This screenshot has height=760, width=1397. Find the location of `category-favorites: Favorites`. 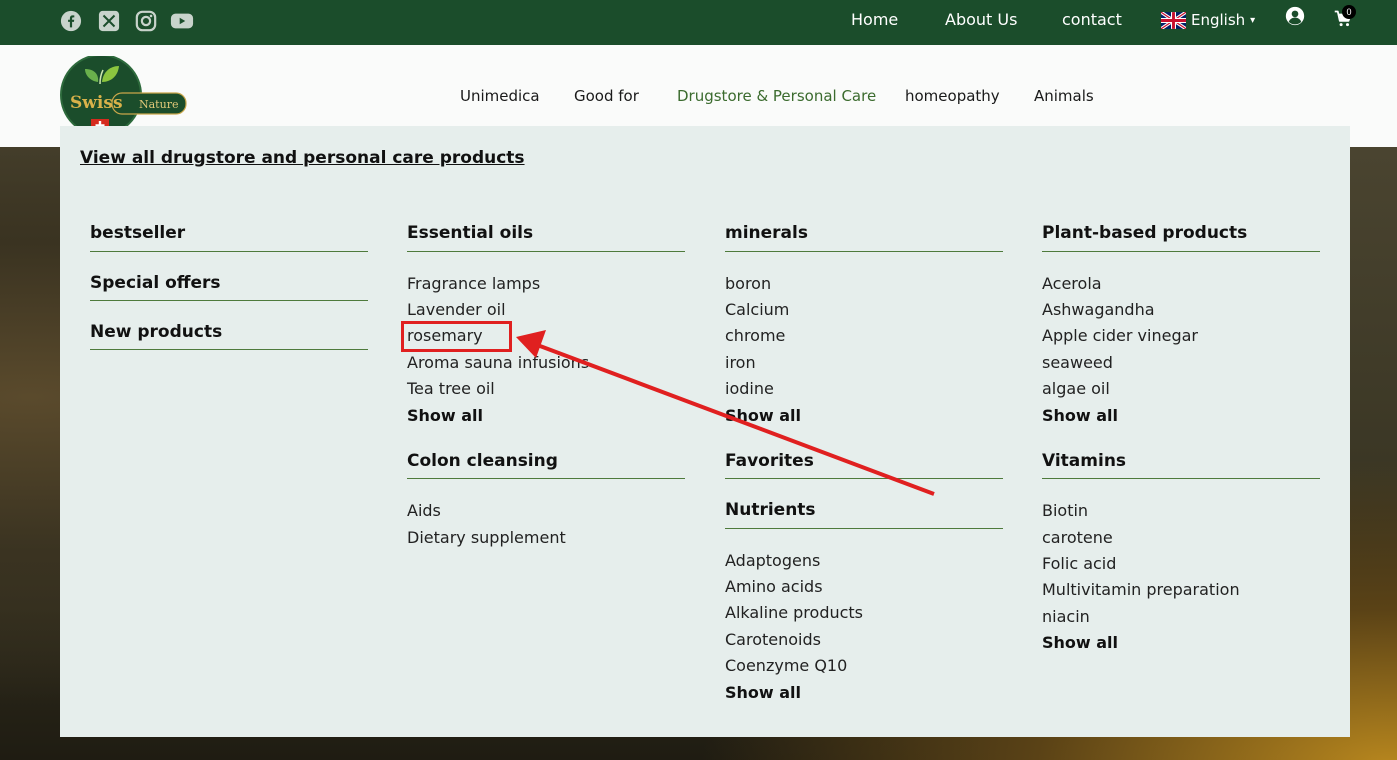

category-favorites: Favorites is located at coordinates (769, 461).